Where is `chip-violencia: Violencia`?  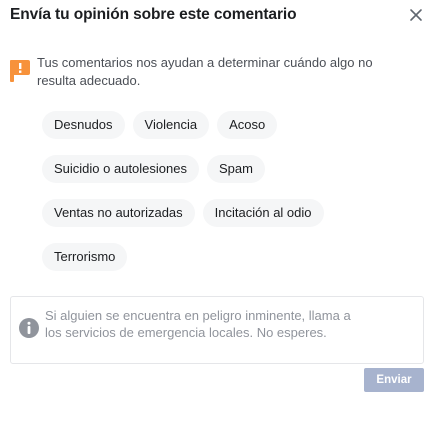 chip-violencia: Violencia is located at coordinates (171, 125).